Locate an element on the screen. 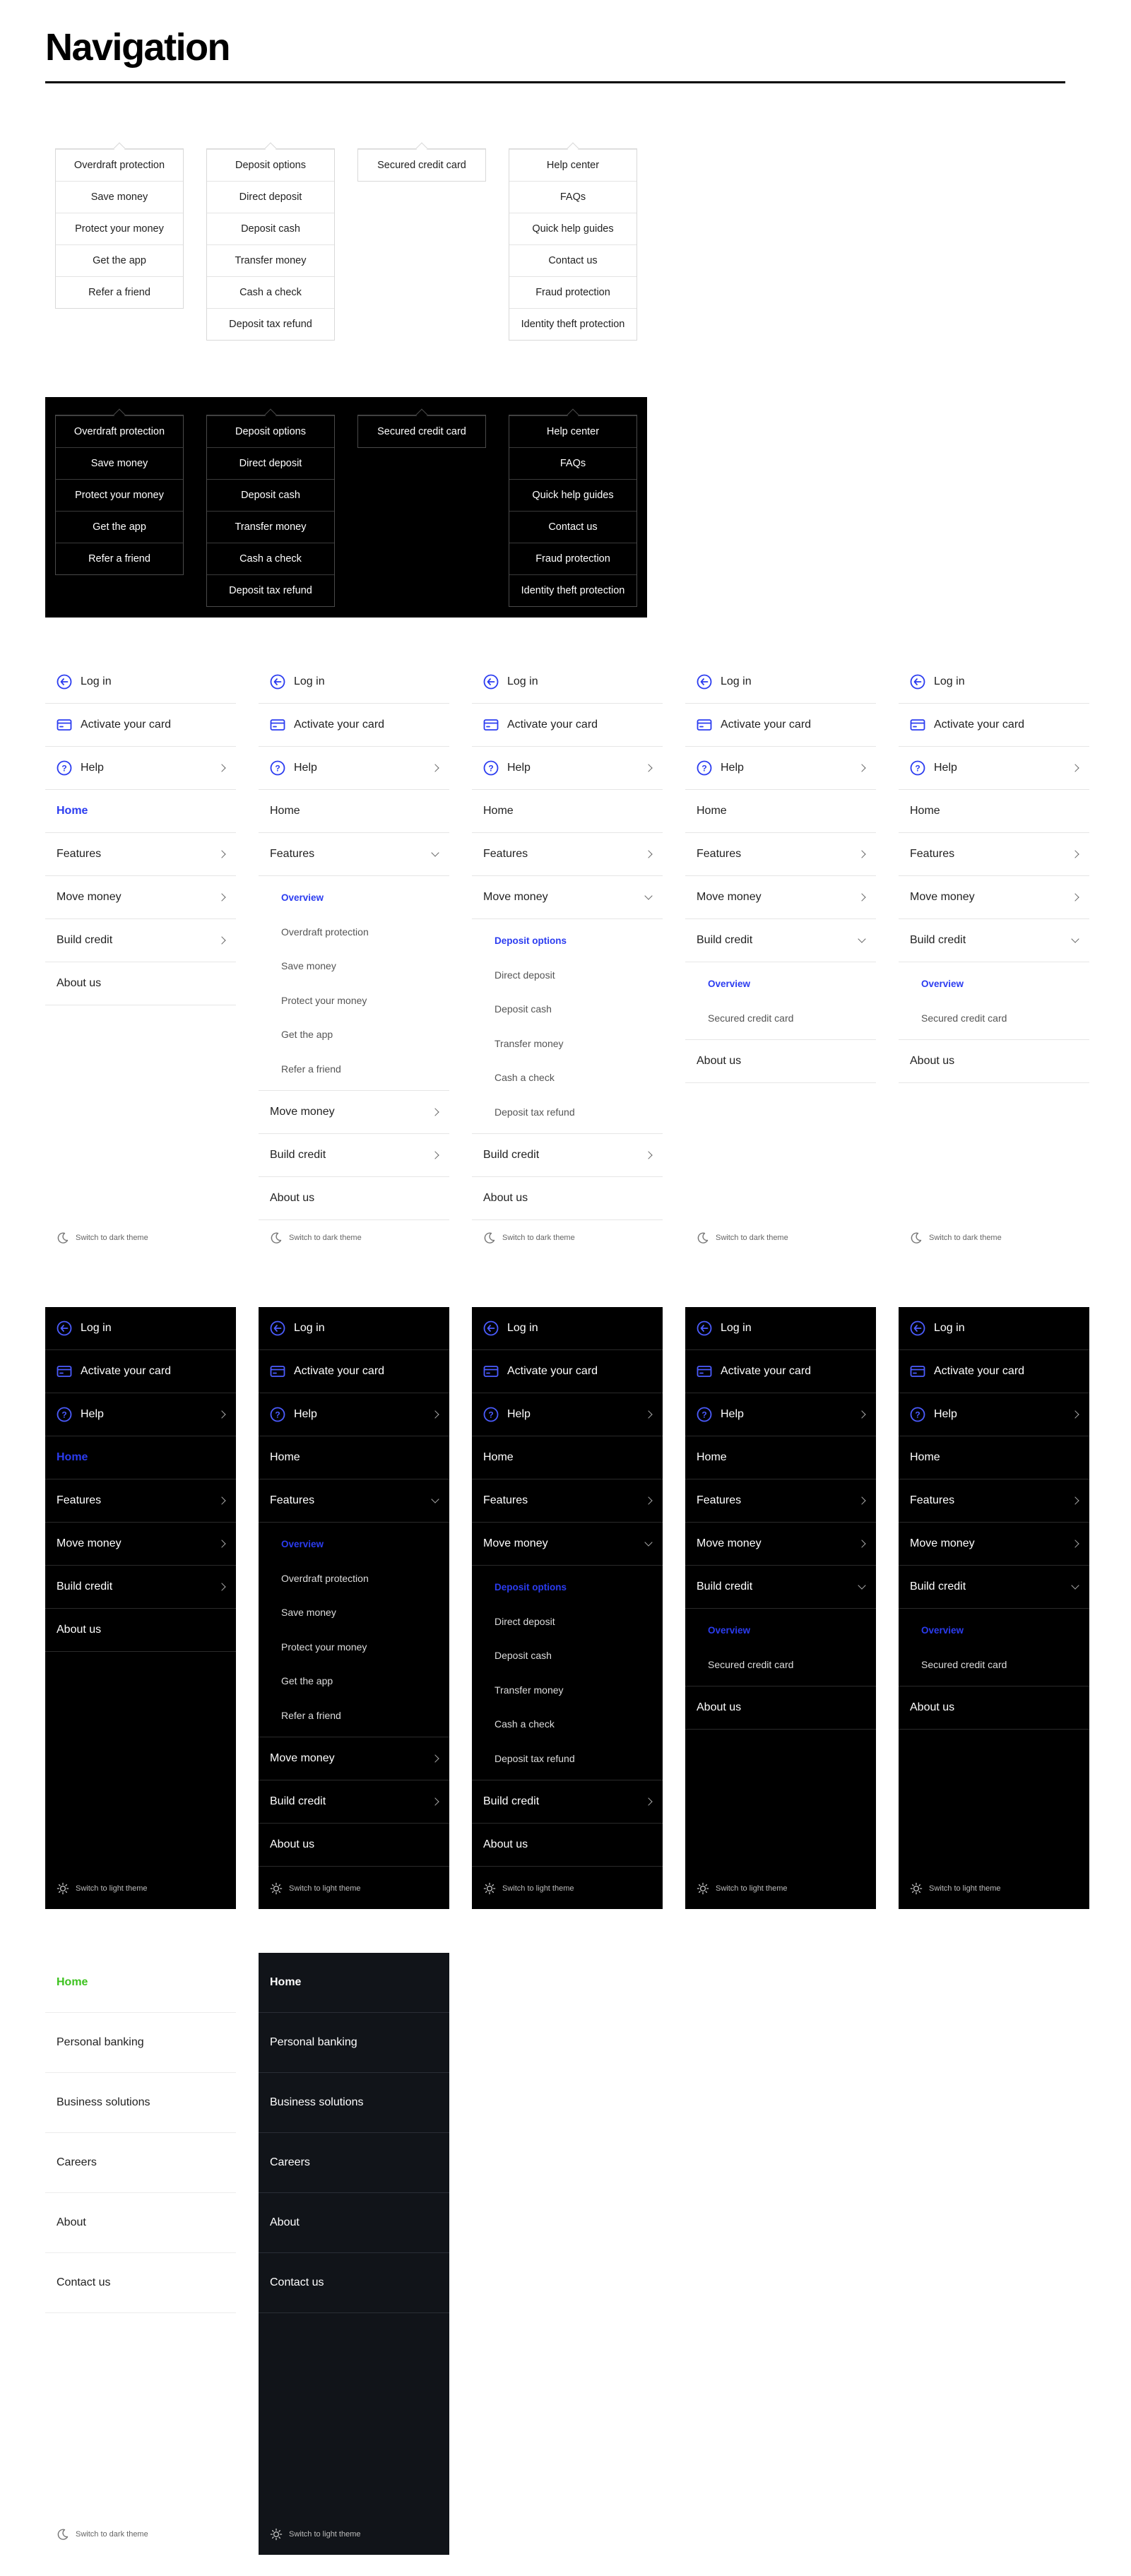 Image resolution: width=1131 pixels, height=2576 pixels. dropdown-item: FAQs is located at coordinates (572, 463).